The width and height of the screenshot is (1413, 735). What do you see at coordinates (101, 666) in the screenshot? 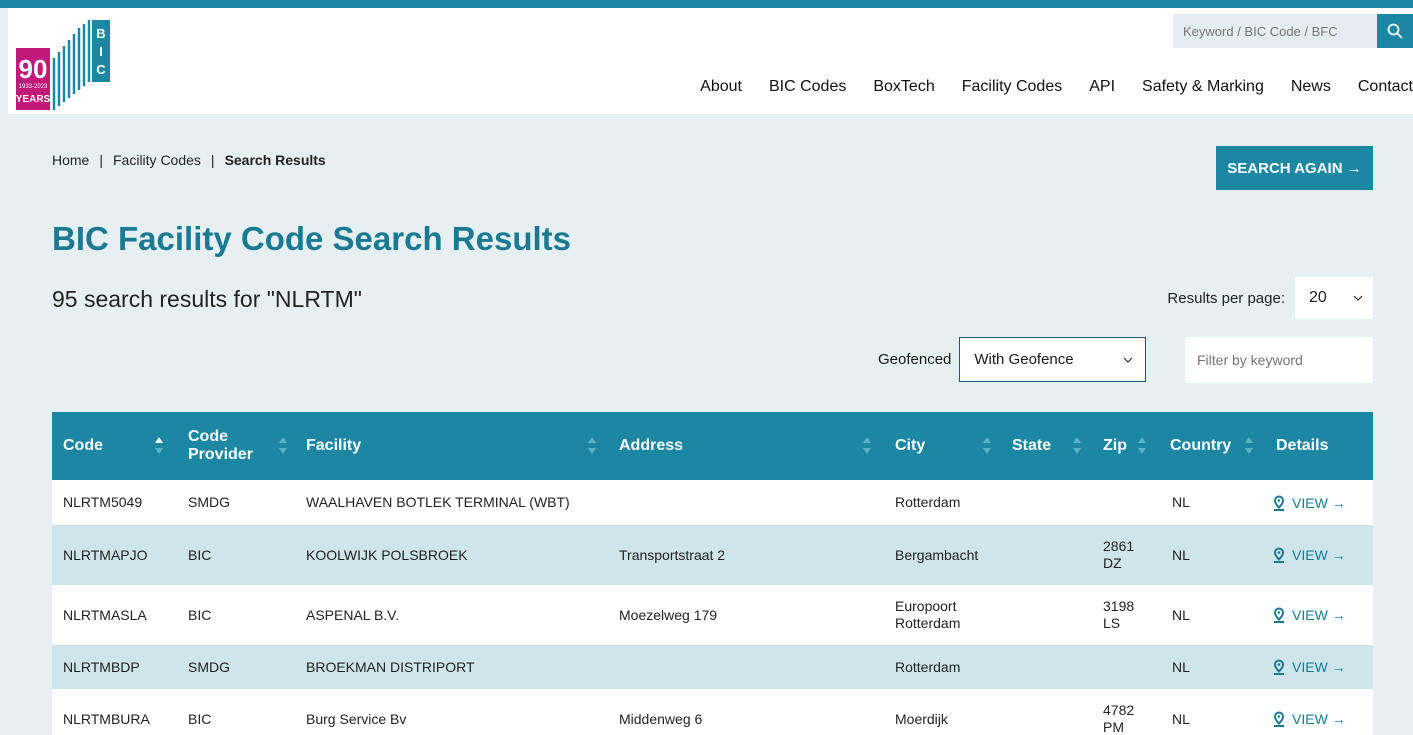
I see `cell-code: NLRTMBDP` at bounding box center [101, 666].